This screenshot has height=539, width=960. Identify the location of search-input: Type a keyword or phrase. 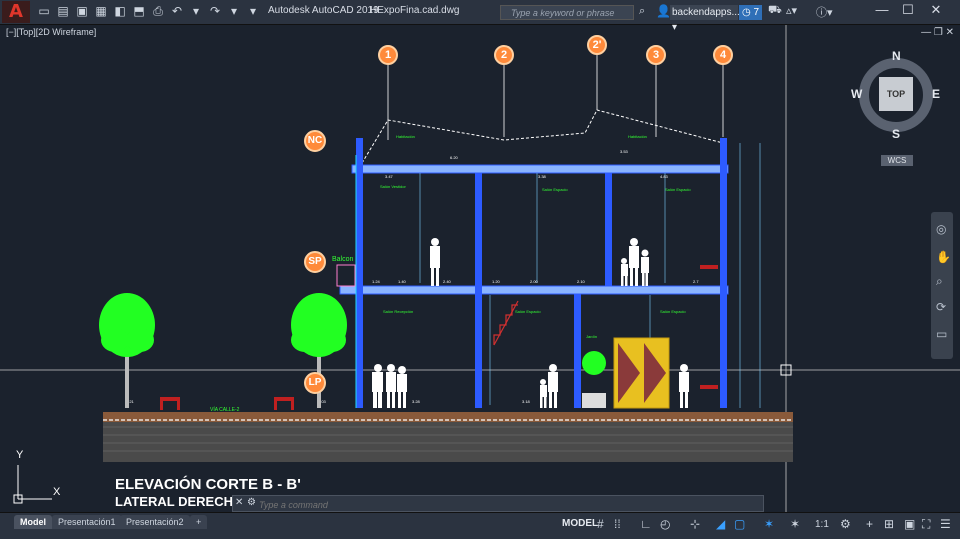
(567, 12).